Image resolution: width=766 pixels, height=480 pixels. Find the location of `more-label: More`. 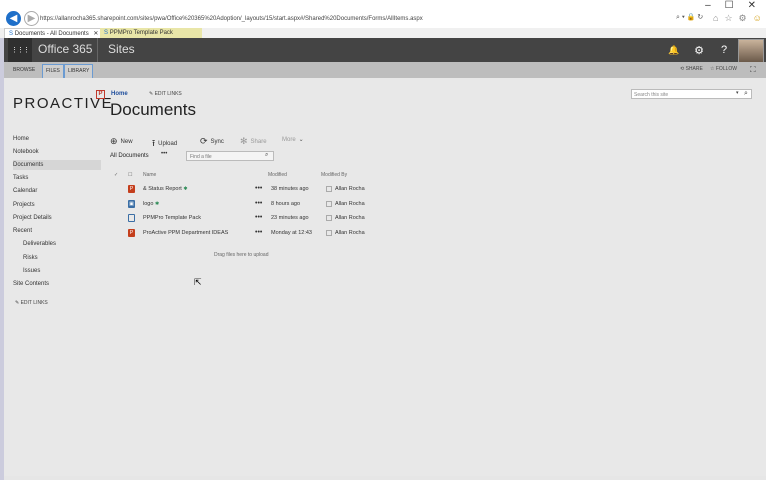

more-label: More is located at coordinates (289, 139).